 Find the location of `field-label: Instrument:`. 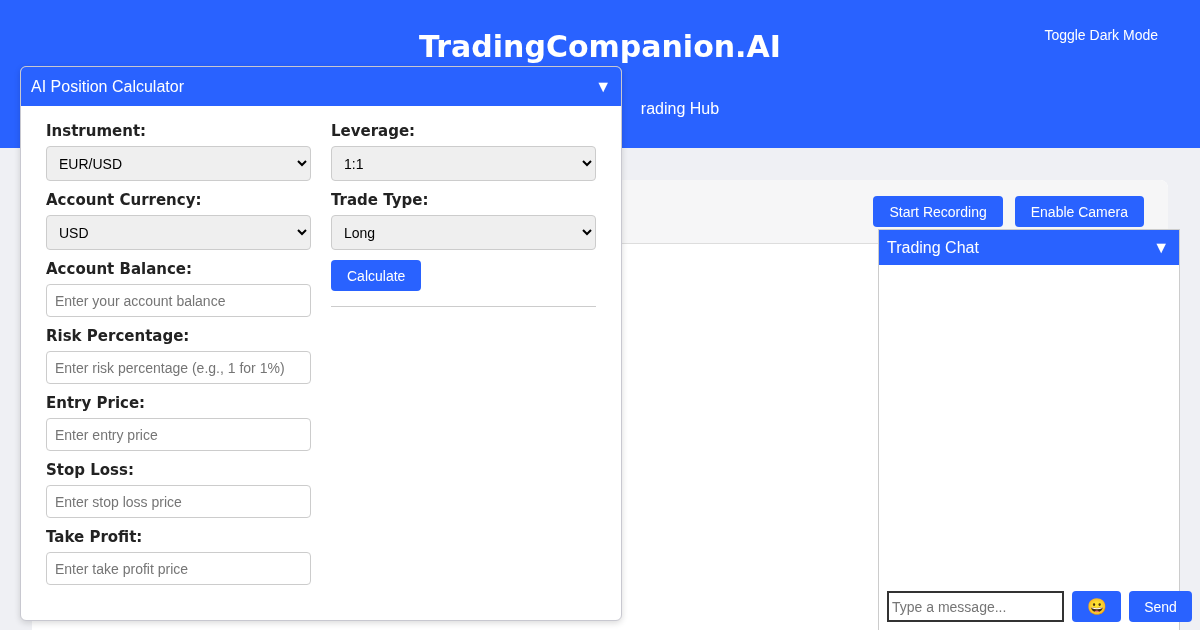

field-label: Instrument: is located at coordinates (97, 131).